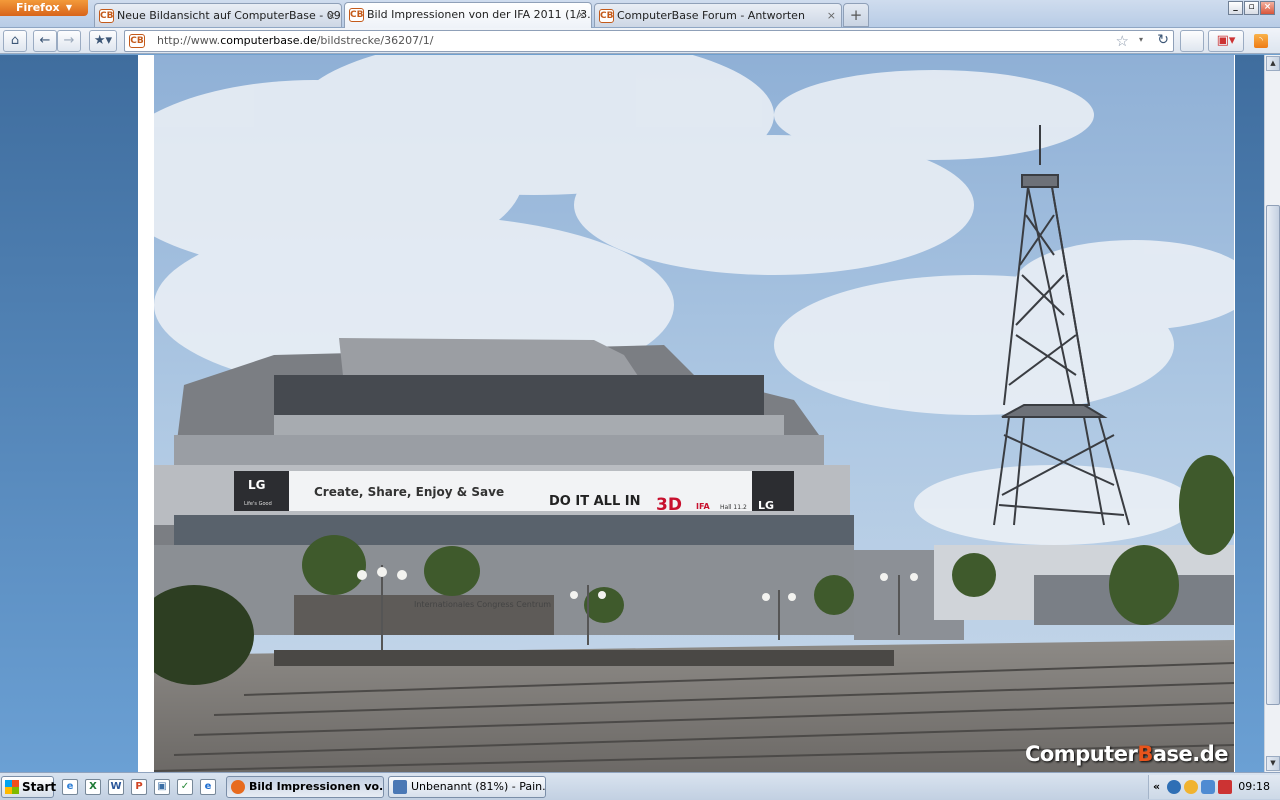 The image size is (1280, 800). What do you see at coordinates (1174, 787) in the screenshot?
I see `network-status-icon` at bounding box center [1174, 787].